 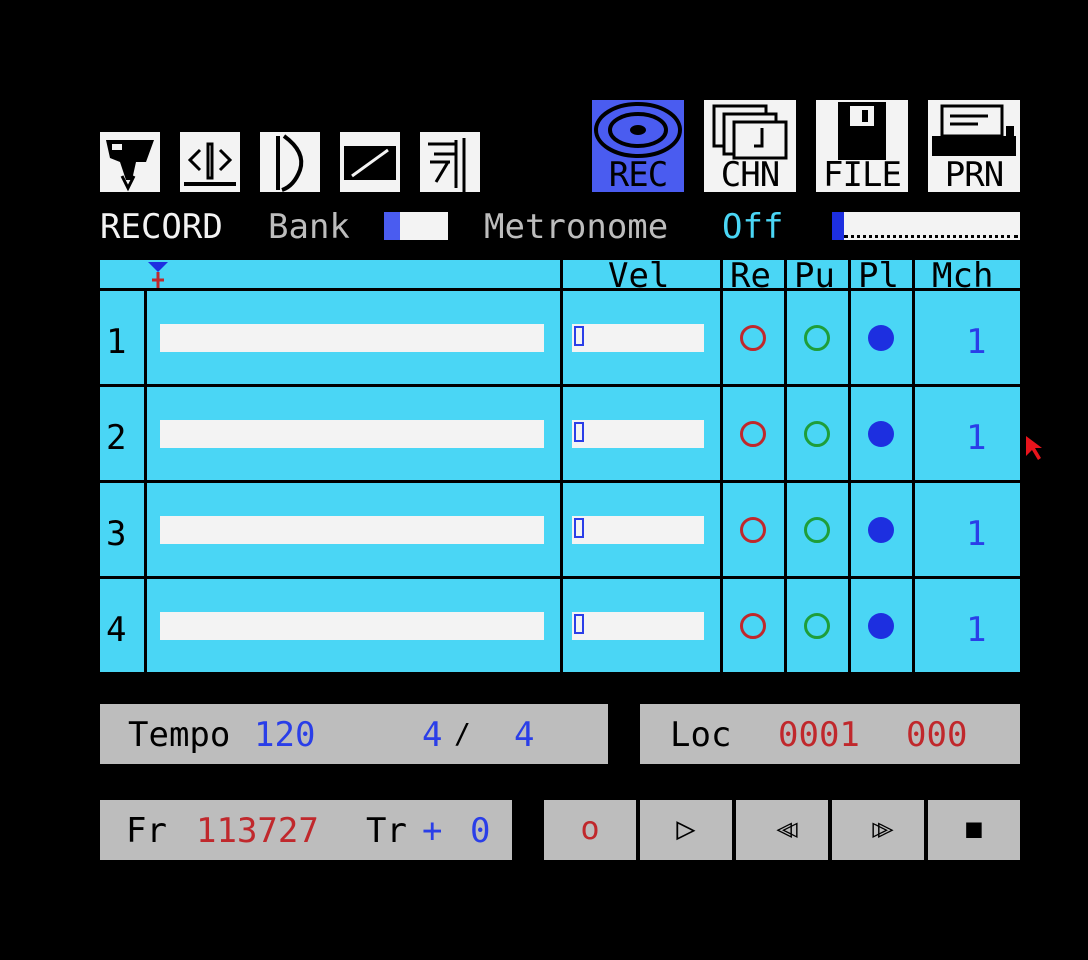 I want to click on free-memory-value: 113727, so click(x=257, y=831).